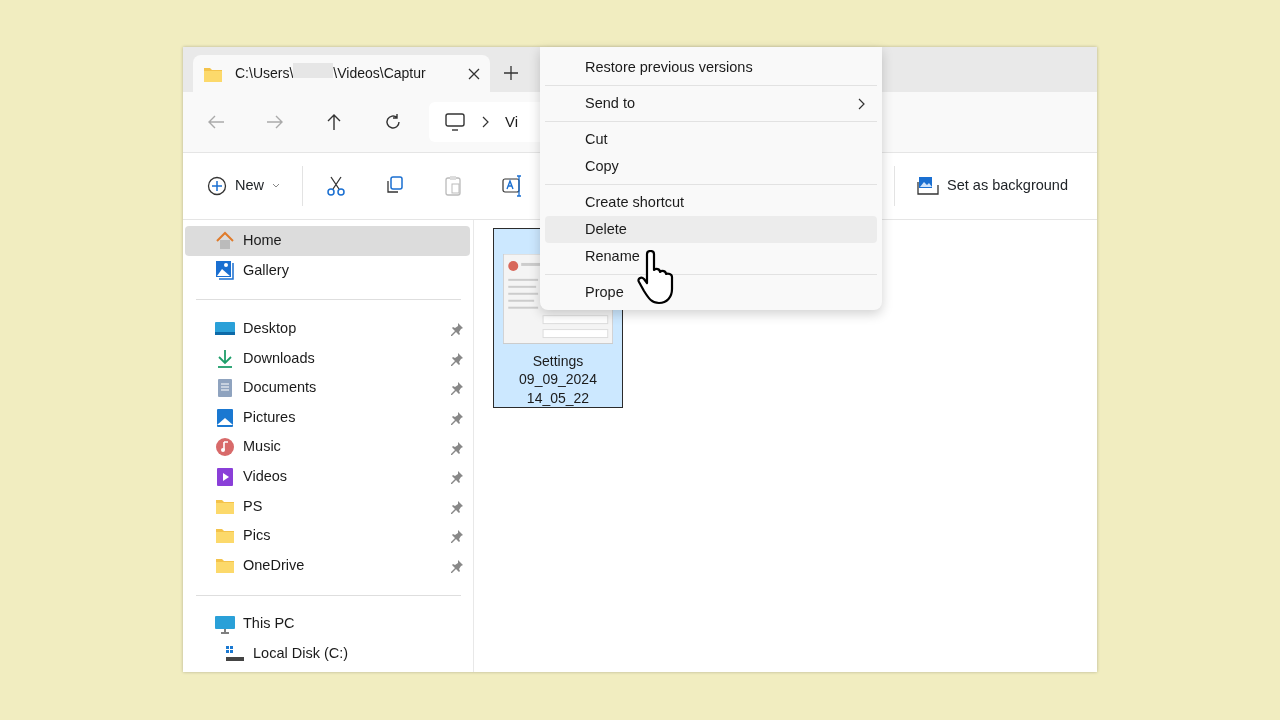 The height and width of the screenshot is (720, 1280). I want to click on monitor-icon, so click(455, 122).